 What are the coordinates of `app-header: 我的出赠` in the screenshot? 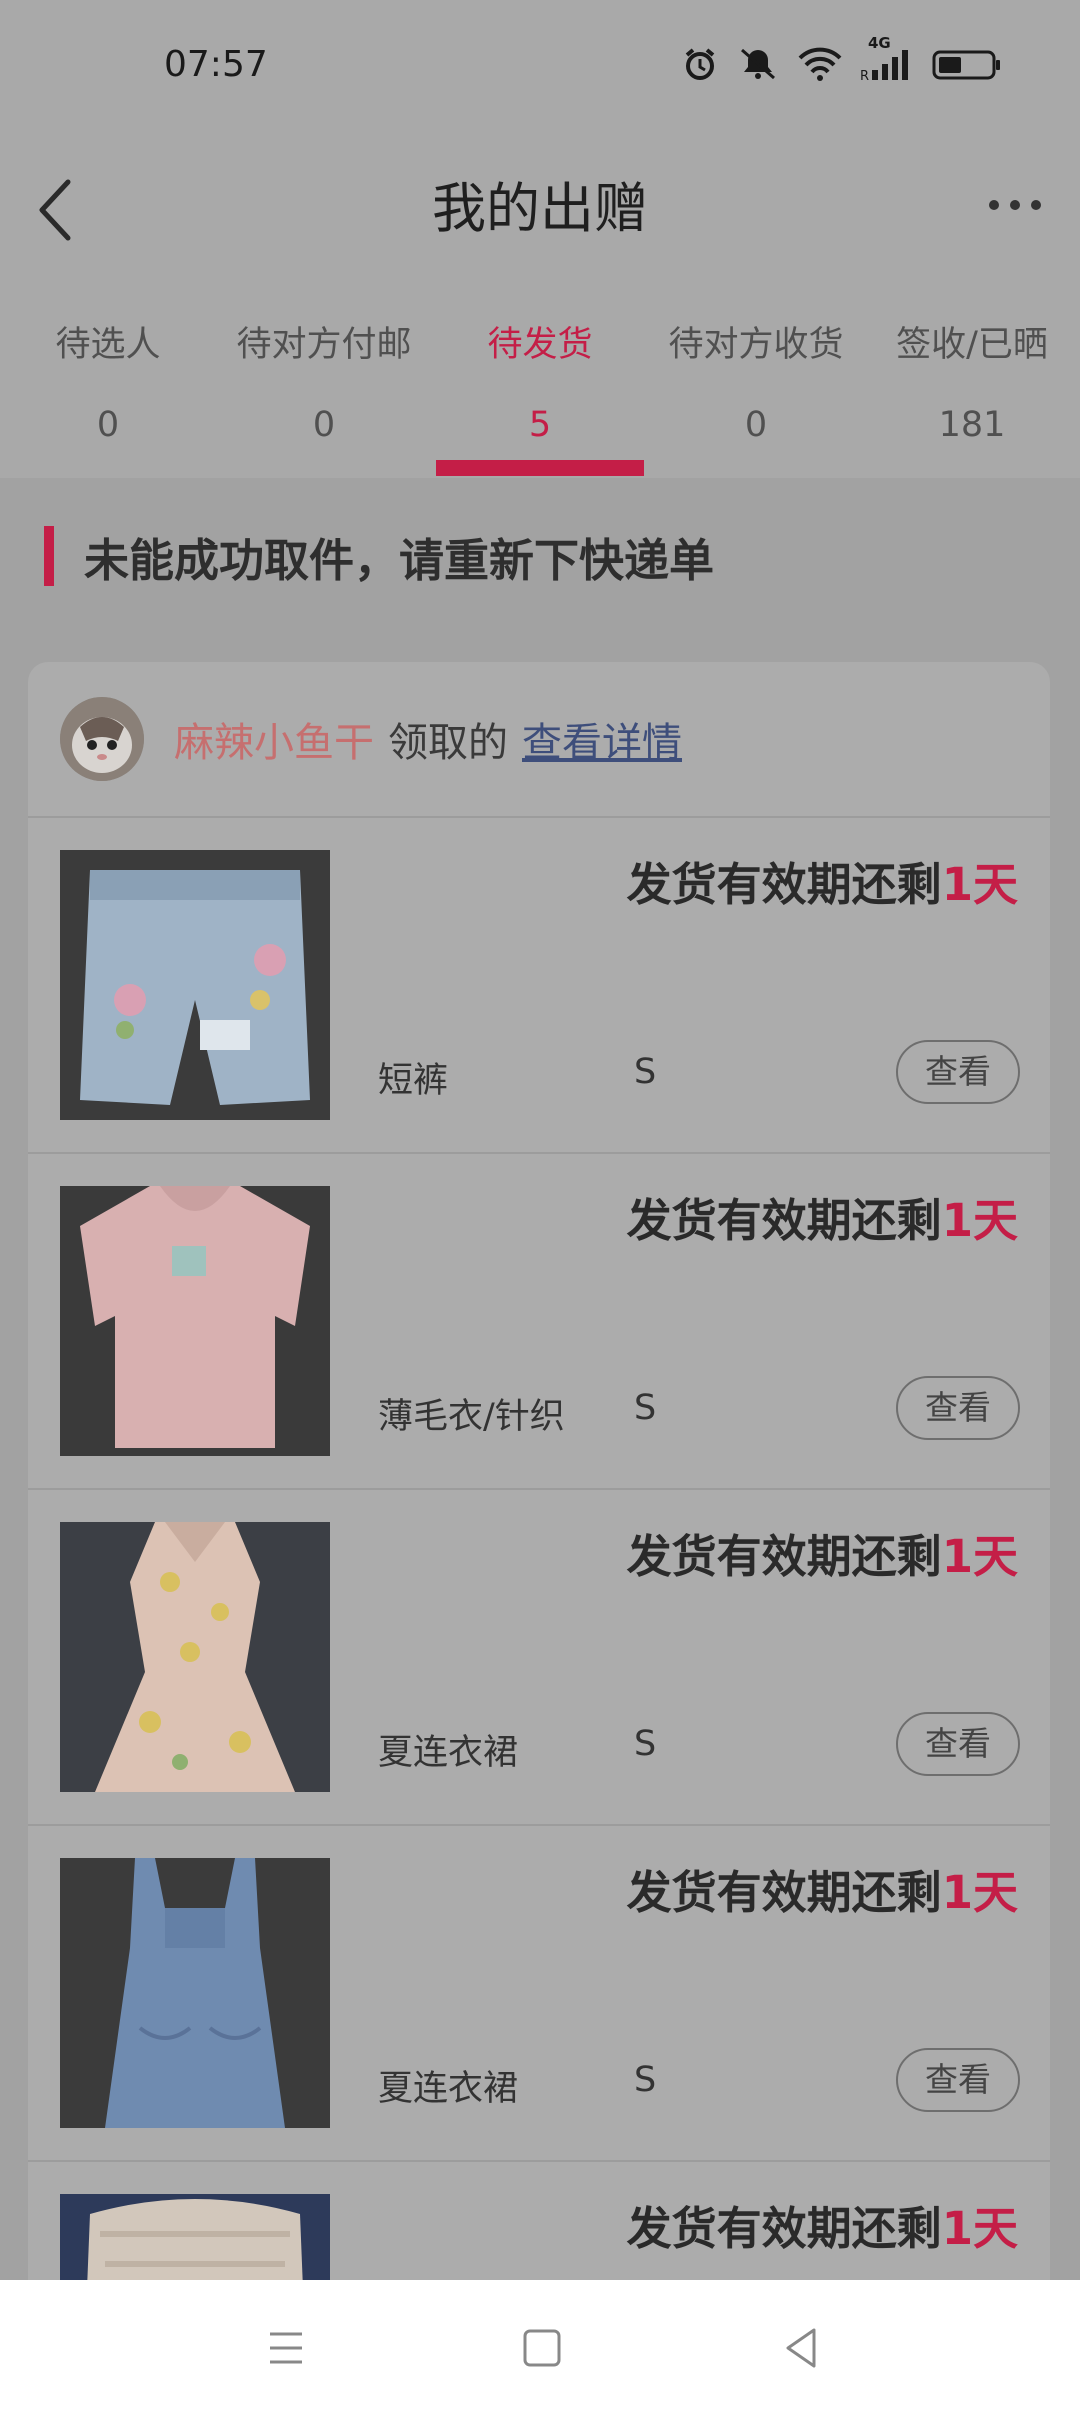 It's located at (540, 205).